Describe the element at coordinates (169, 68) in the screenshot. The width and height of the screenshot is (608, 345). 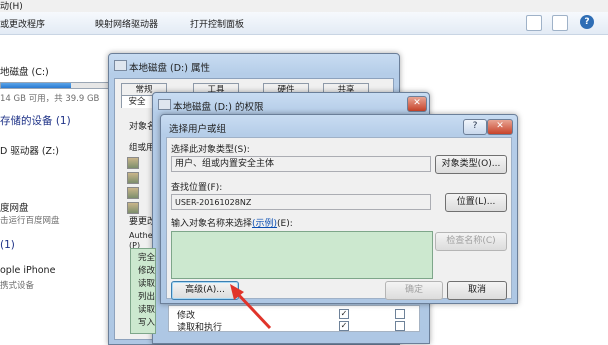
I see `properties-title: 本地磁盘 (D:) 属性` at that location.